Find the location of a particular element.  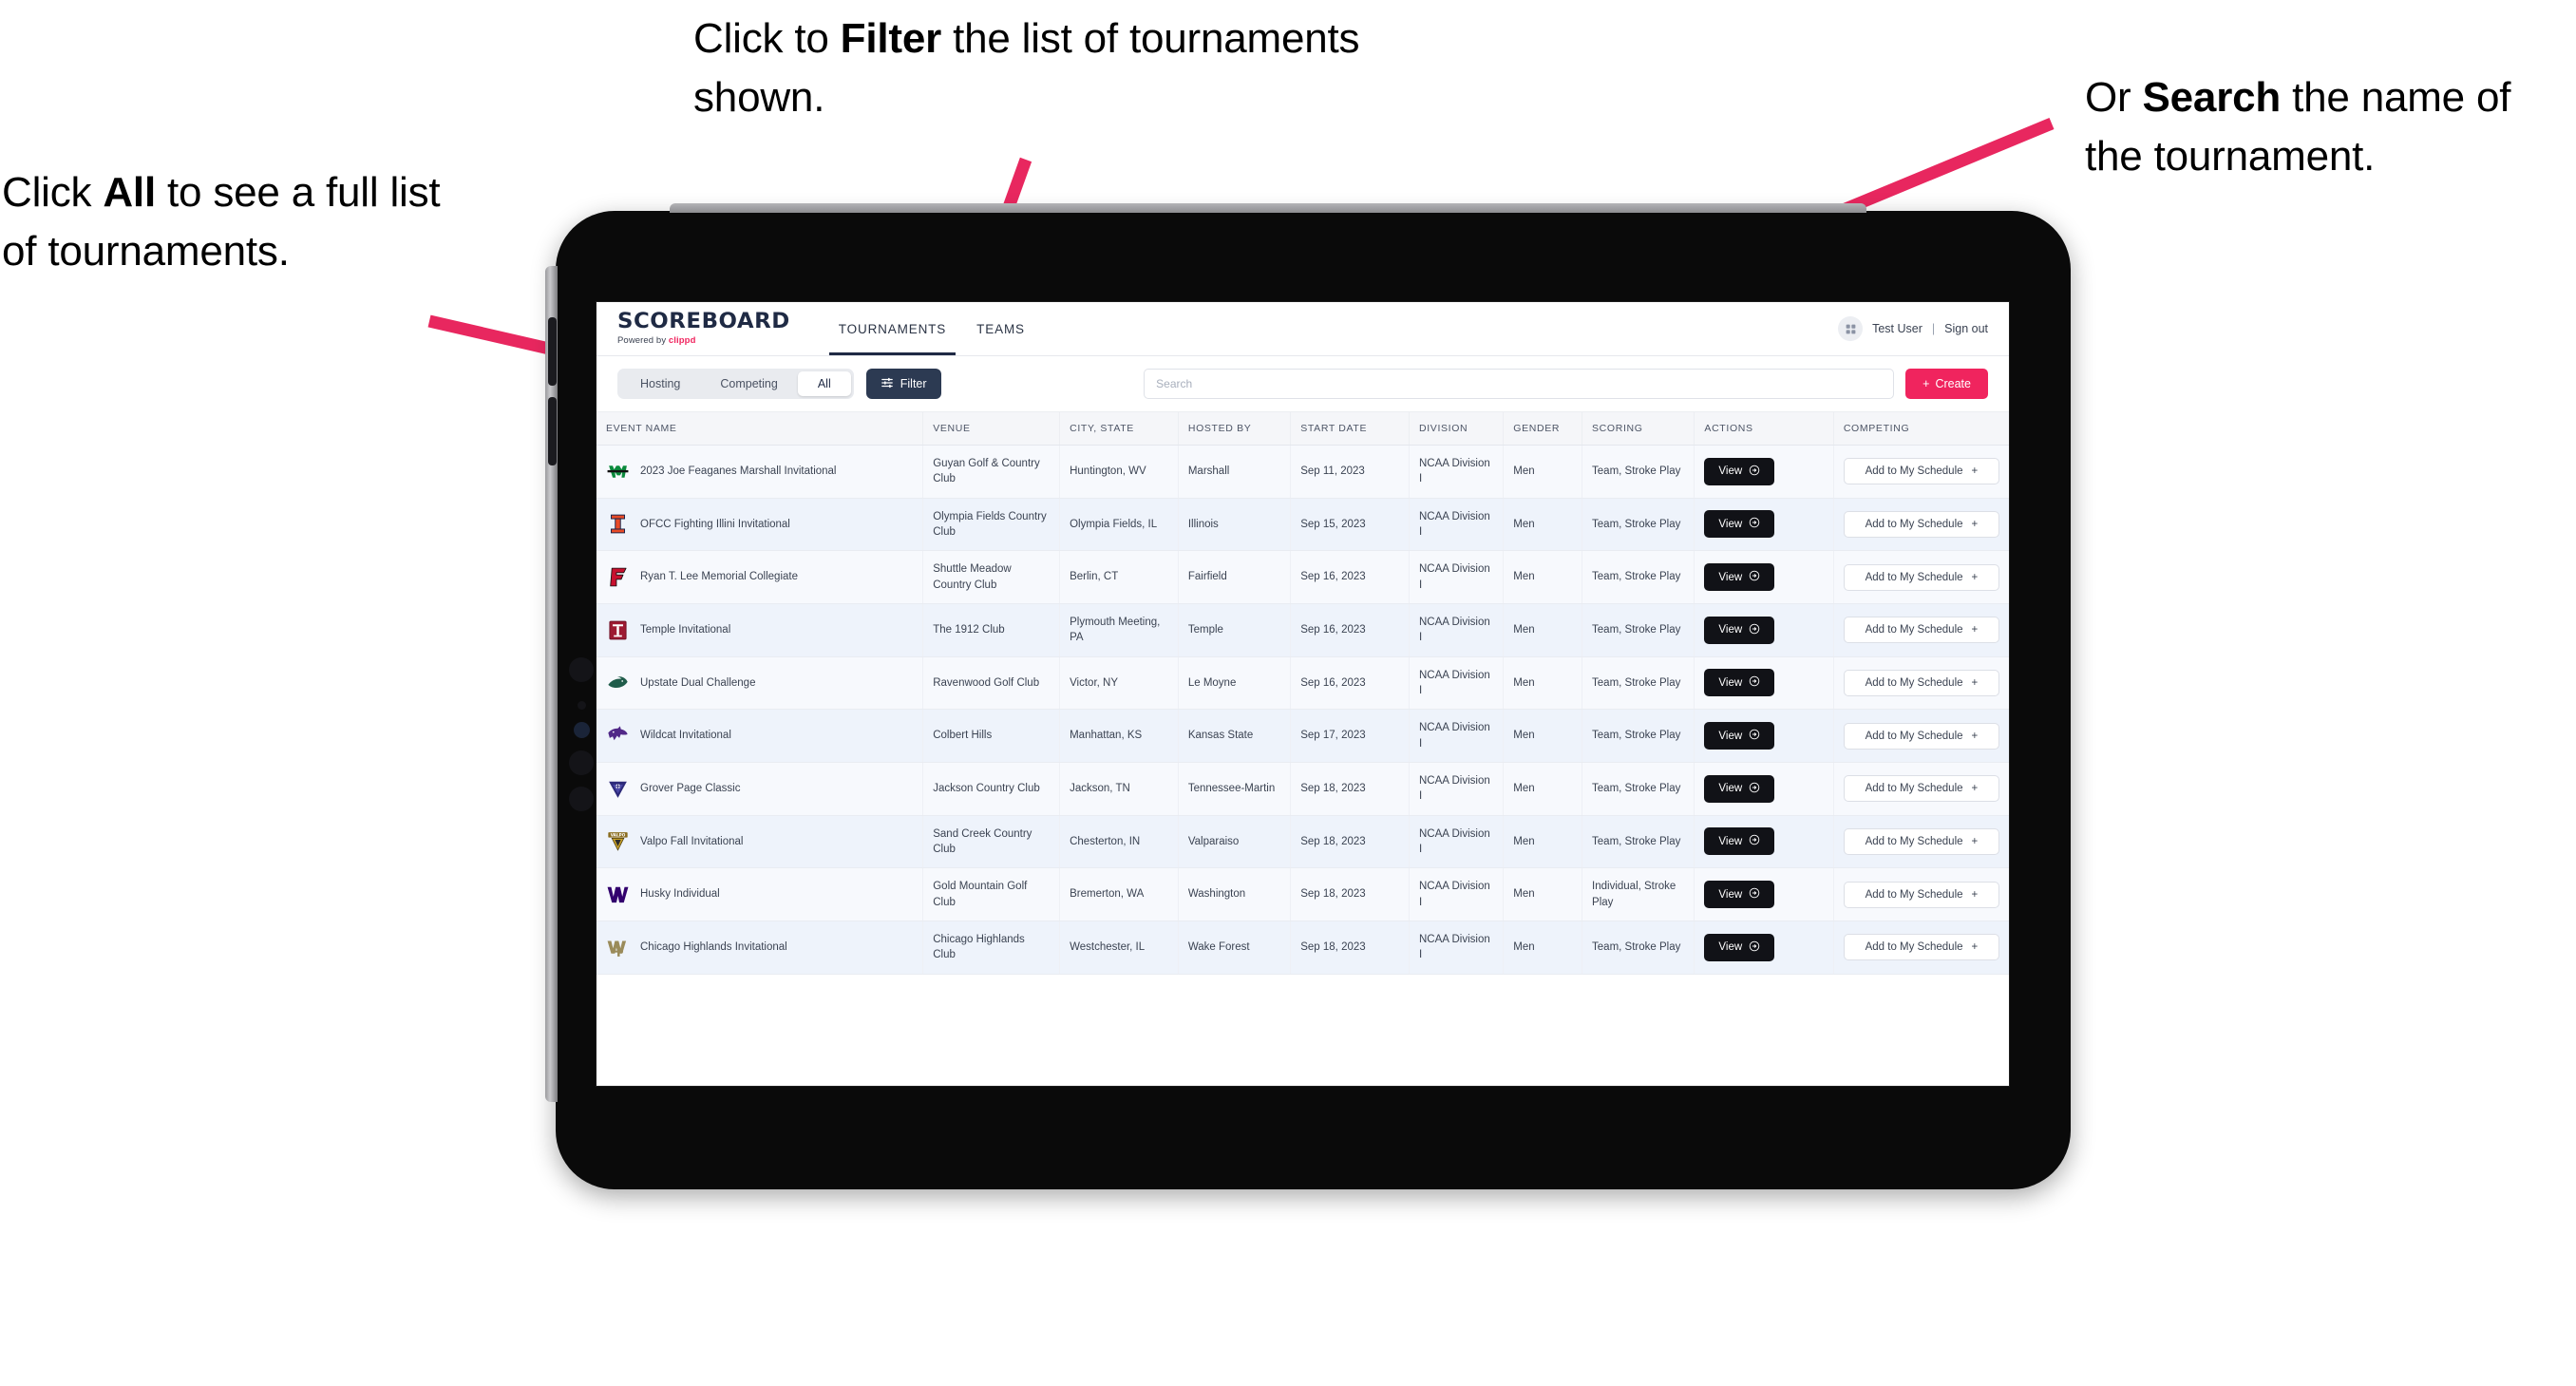

user-name: Test User is located at coordinates (1897, 328).